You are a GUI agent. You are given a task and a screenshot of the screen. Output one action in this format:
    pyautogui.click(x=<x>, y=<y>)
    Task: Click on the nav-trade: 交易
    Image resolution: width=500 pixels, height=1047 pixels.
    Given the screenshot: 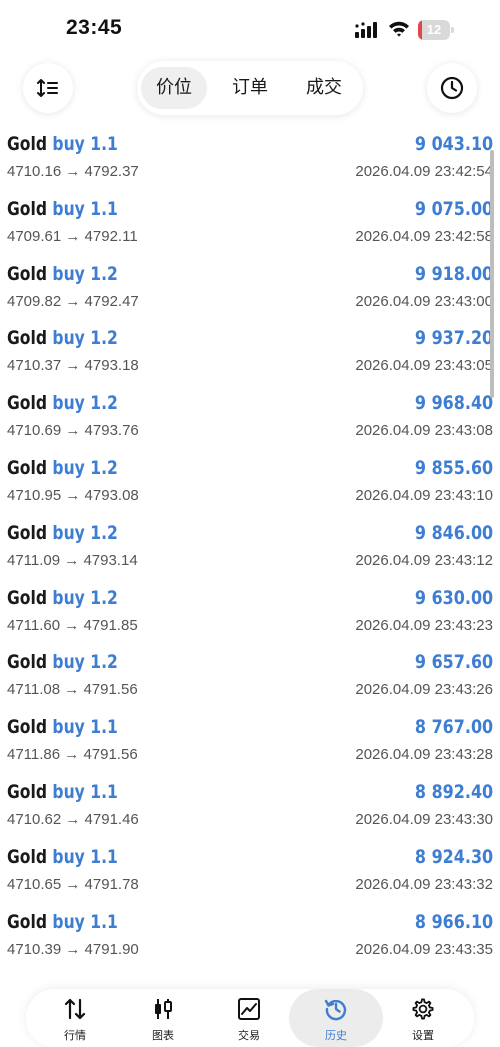 What is the action you would take?
    pyautogui.click(x=249, y=1018)
    